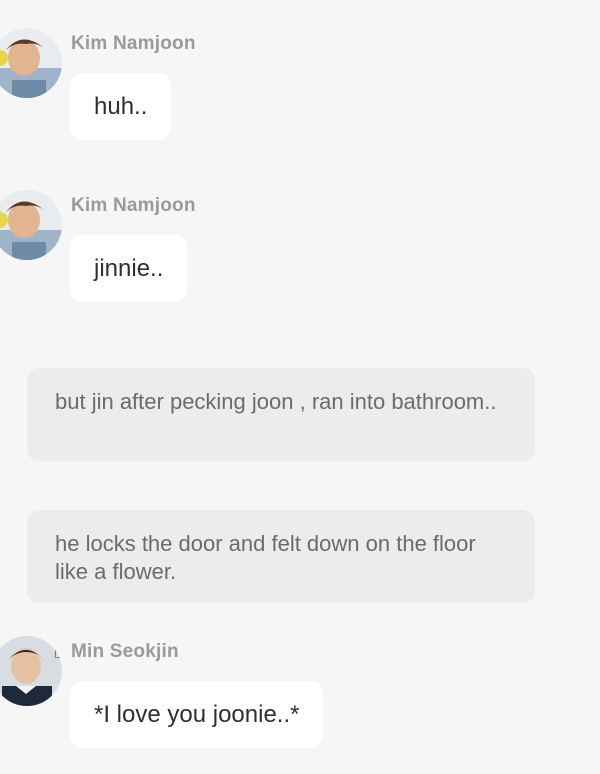 Image resolution: width=600 pixels, height=774 pixels. I want to click on seokjin-avatar-icon, so click(31, 671).